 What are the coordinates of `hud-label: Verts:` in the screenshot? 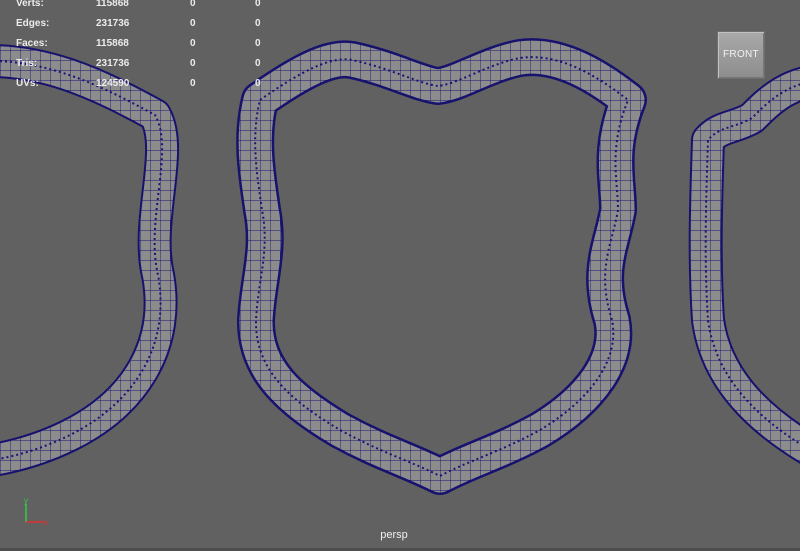 It's located at (30, 4).